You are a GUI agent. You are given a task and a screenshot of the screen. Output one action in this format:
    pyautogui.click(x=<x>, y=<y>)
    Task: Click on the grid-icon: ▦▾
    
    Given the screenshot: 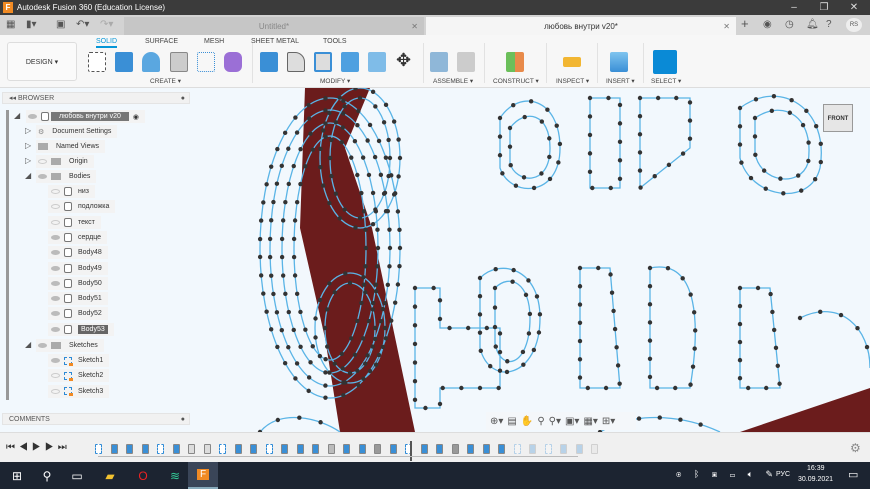 What is the action you would take?
    pyautogui.click(x=590, y=421)
    